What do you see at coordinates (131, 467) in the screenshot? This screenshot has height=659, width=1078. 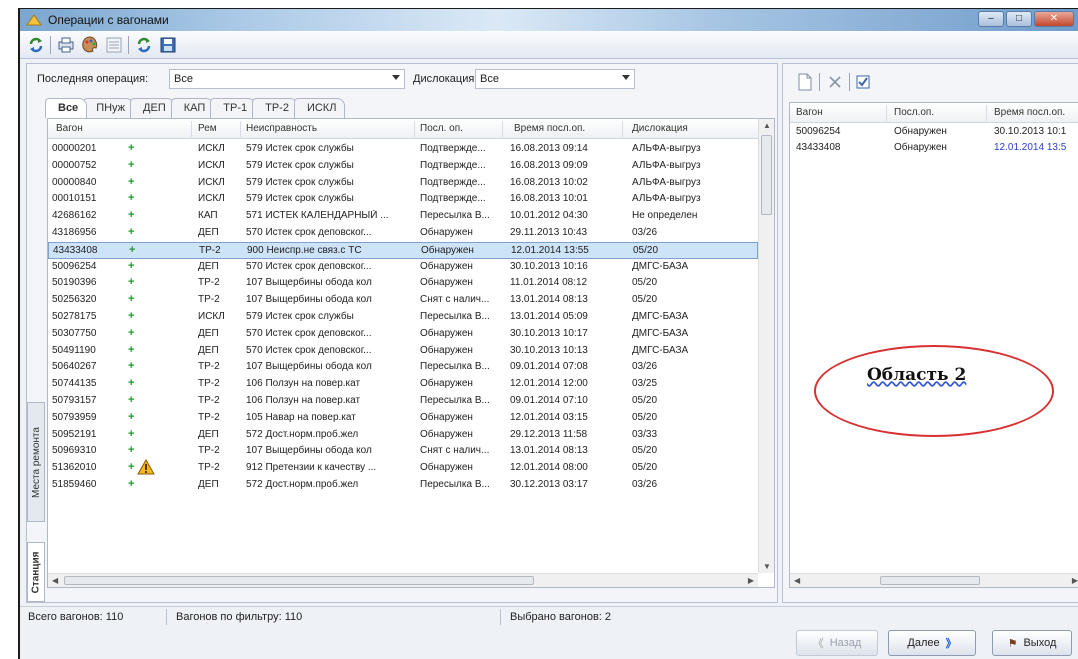 I see `status-plus-icon: +` at bounding box center [131, 467].